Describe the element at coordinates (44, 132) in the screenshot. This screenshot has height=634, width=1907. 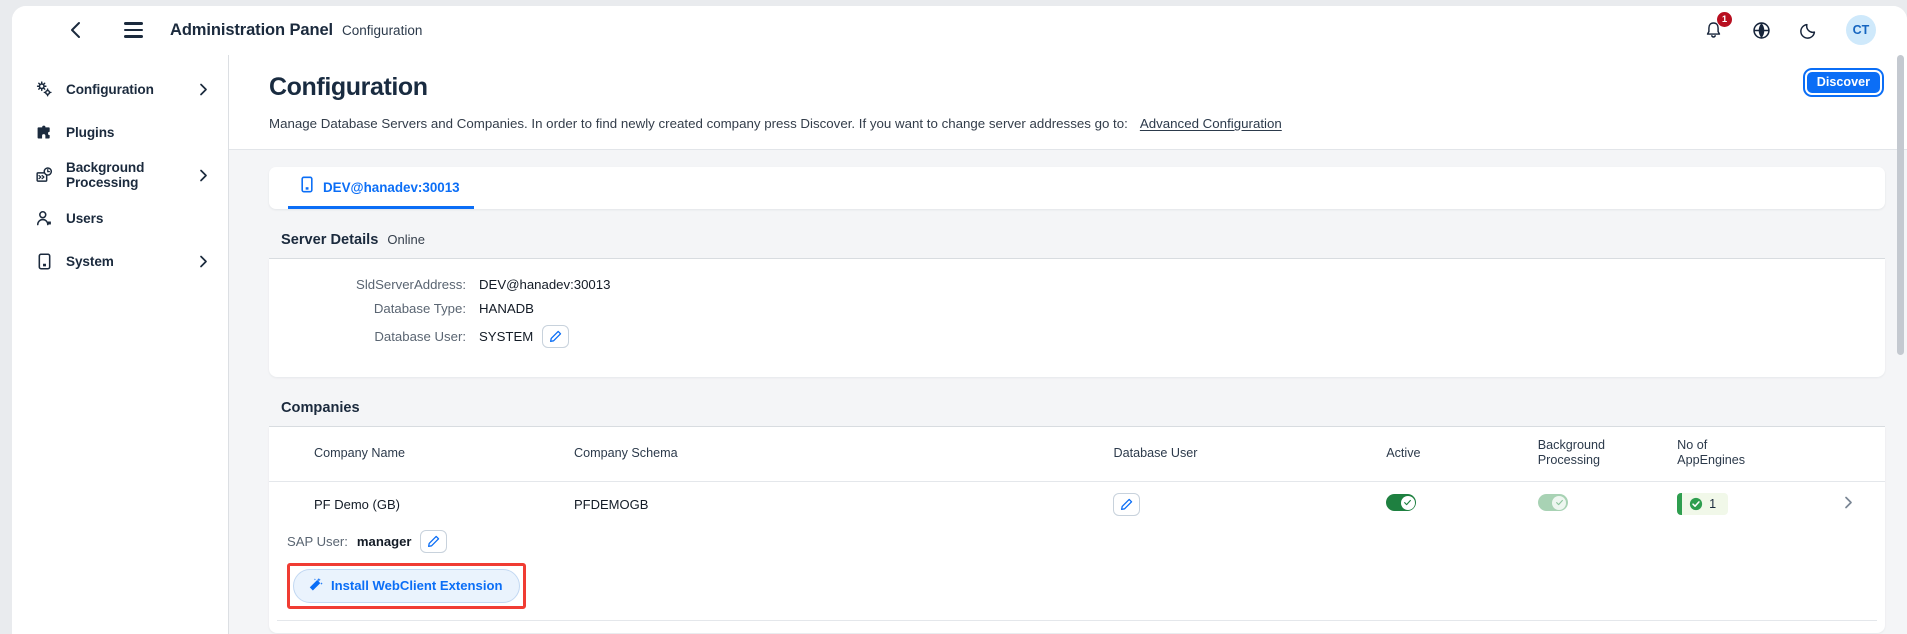
I see `puzzle-piece-icon` at that location.